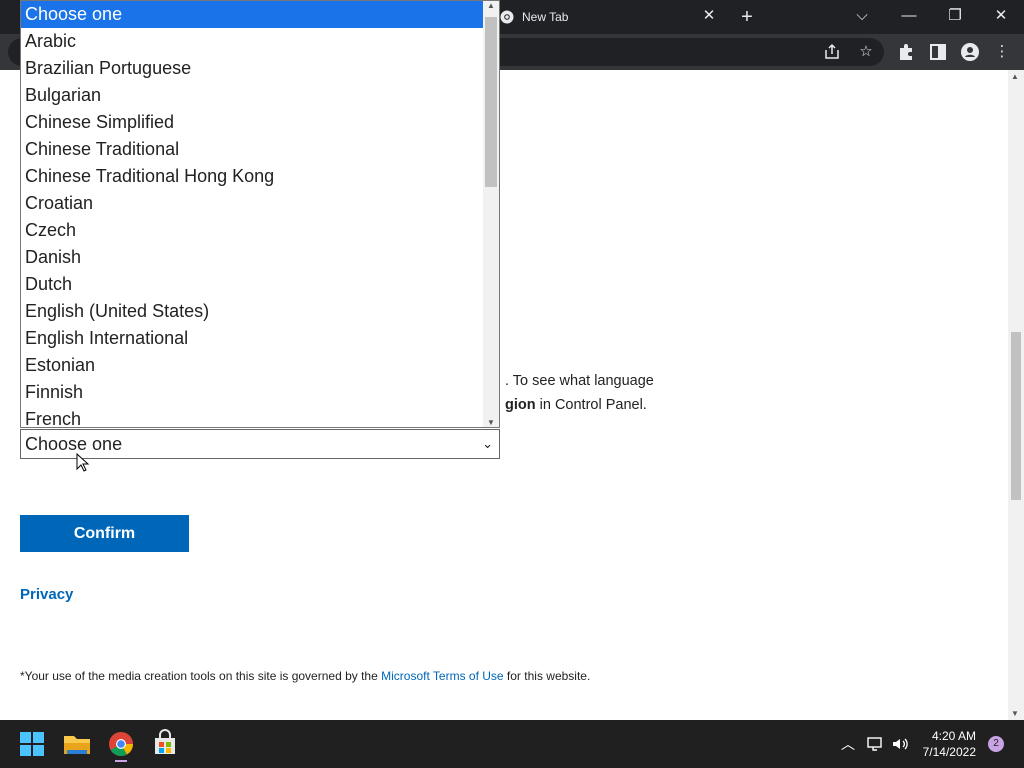 Image resolution: width=1024 pixels, height=768 pixels. What do you see at coordinates (862, 16) in the screenshot?
I see `tab-search-icon: ⌵` at bounding box center [862, 16].